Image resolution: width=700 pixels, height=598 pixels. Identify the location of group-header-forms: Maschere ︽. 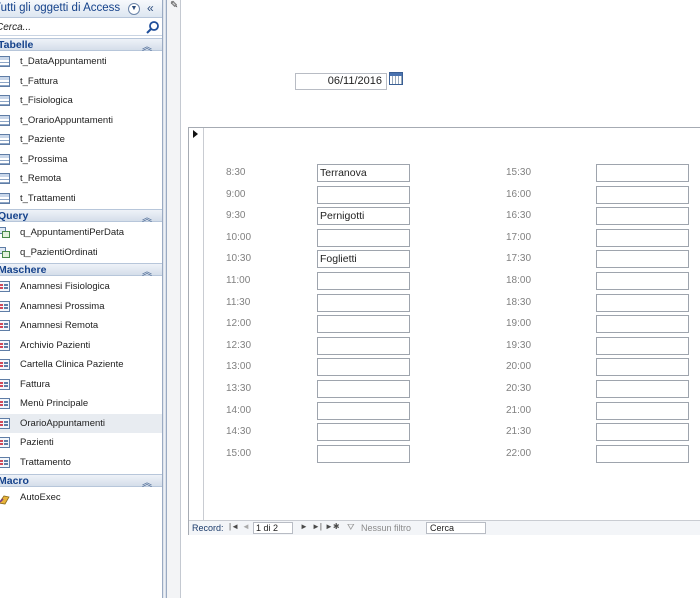
(81, 270).